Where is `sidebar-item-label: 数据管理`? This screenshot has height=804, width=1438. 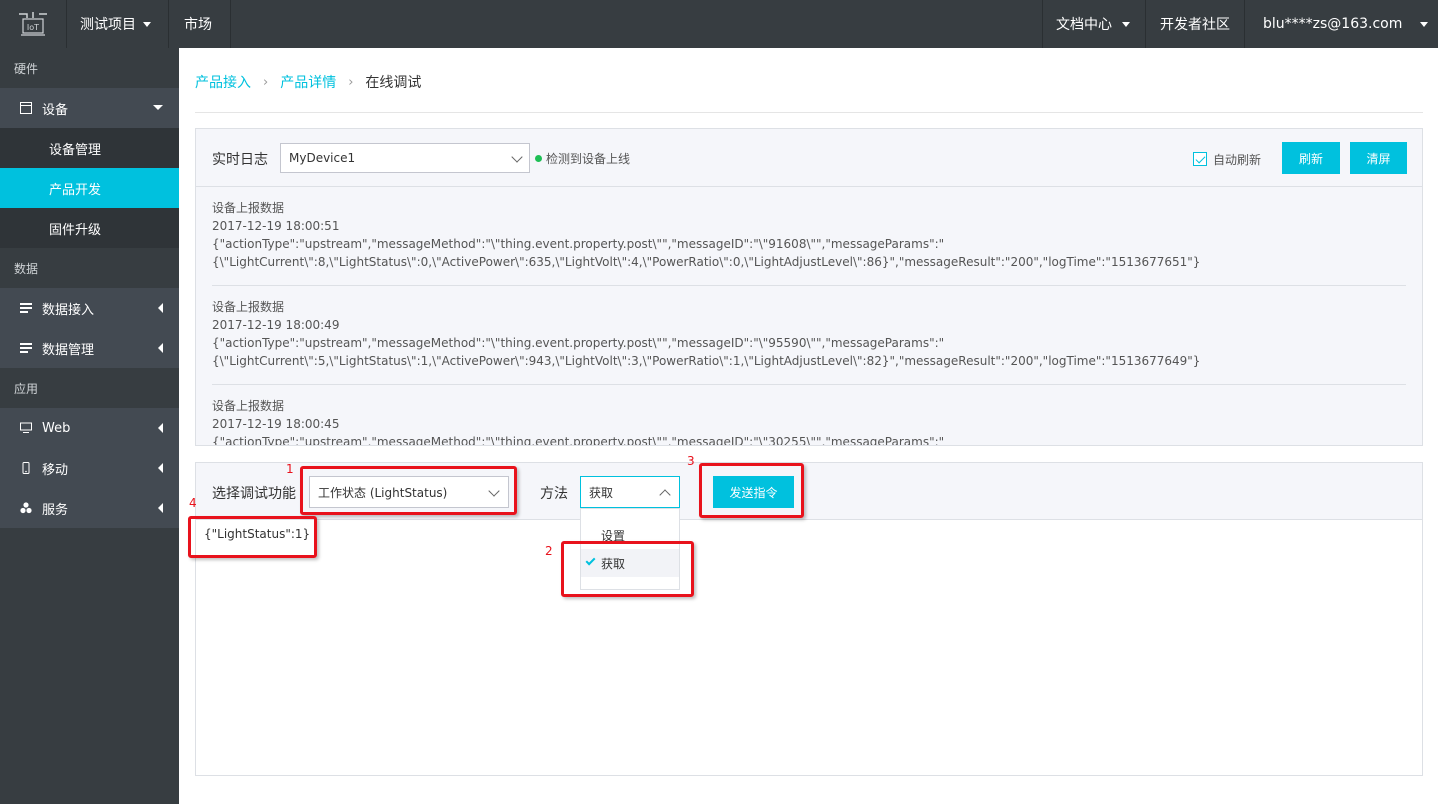 sidebar-item-label: 数据管理 is located at coordinates (68, 350).